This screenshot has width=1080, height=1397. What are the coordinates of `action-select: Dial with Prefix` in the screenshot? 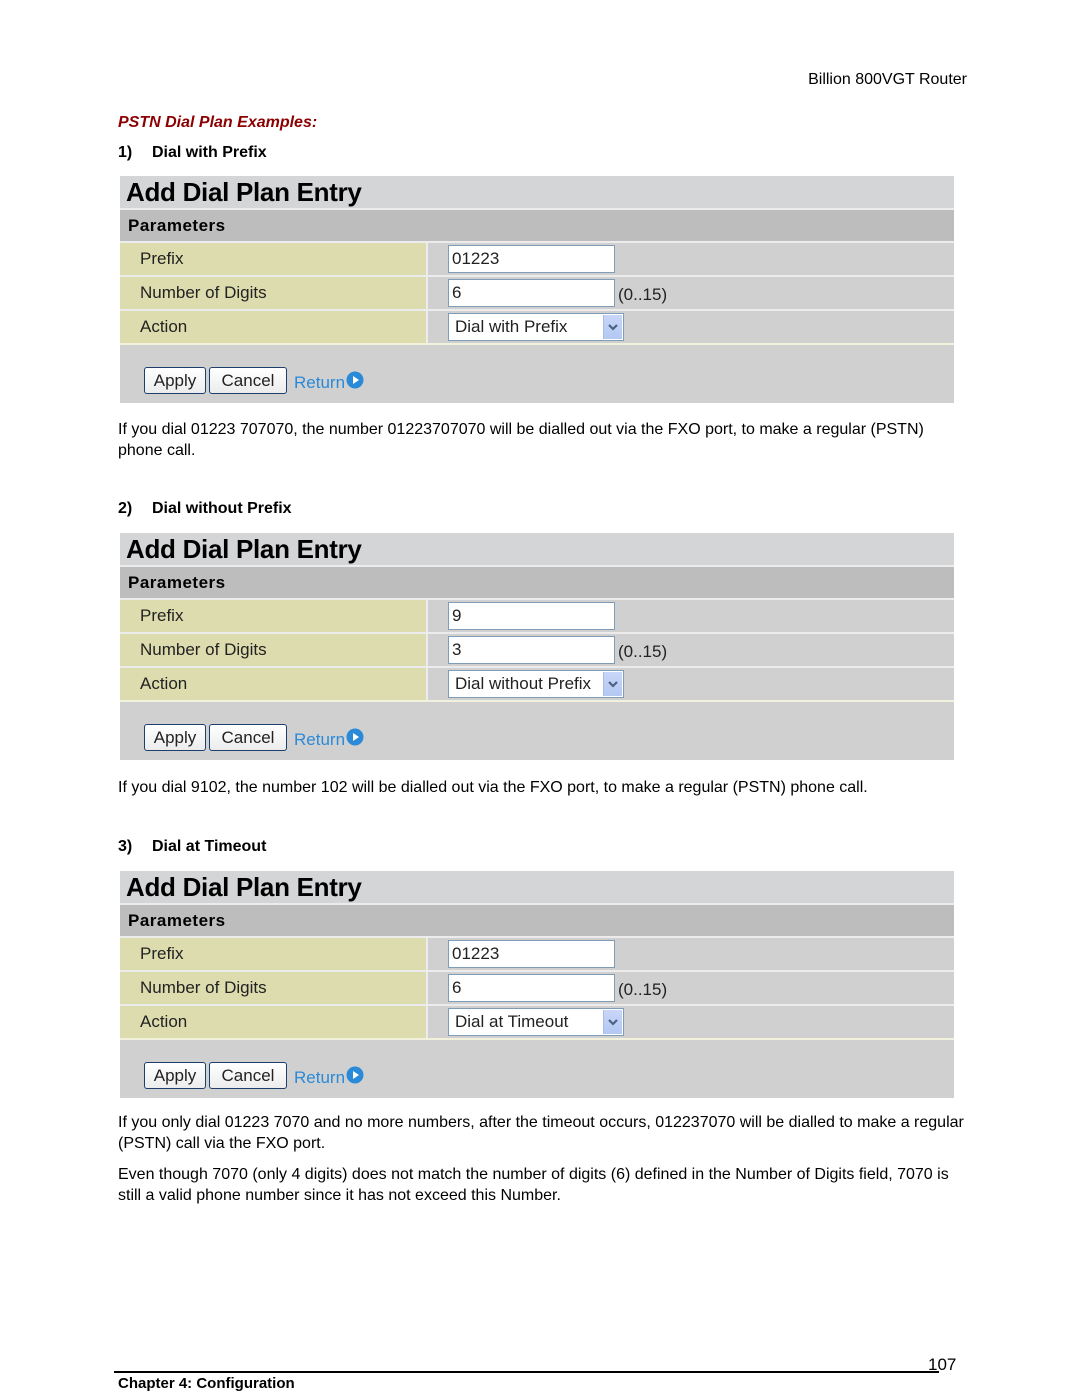 It's located at (536, 327).